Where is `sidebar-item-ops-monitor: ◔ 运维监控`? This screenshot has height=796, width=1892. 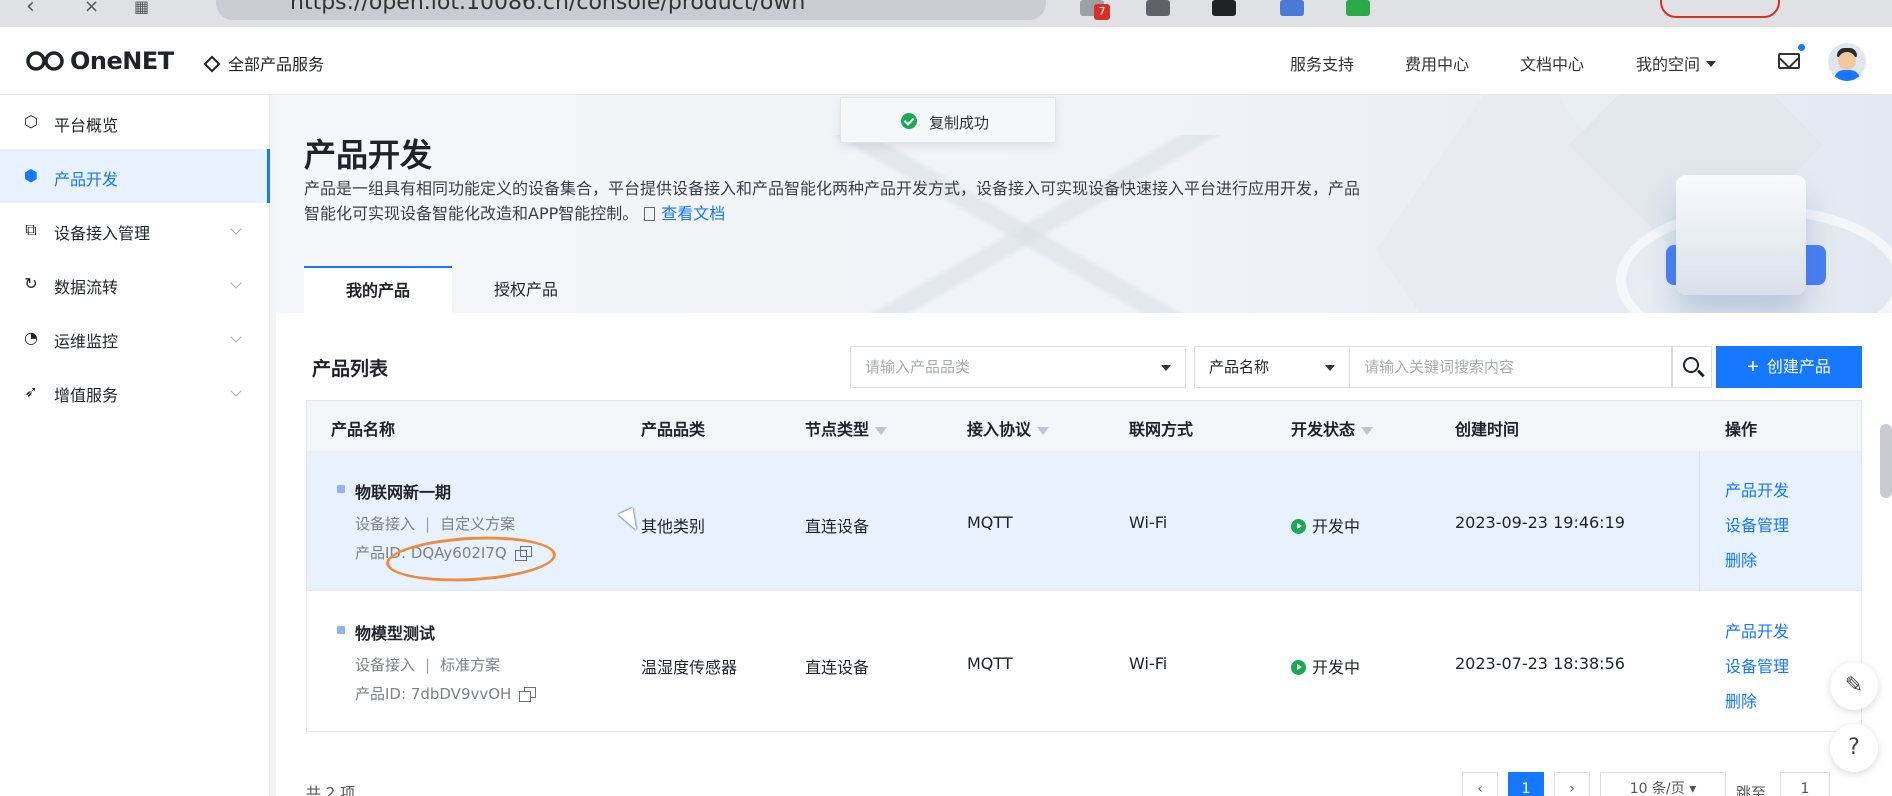
sidebar-item-ops-monitor: ◔ 运维监控 is located at coordinates (135, 338).